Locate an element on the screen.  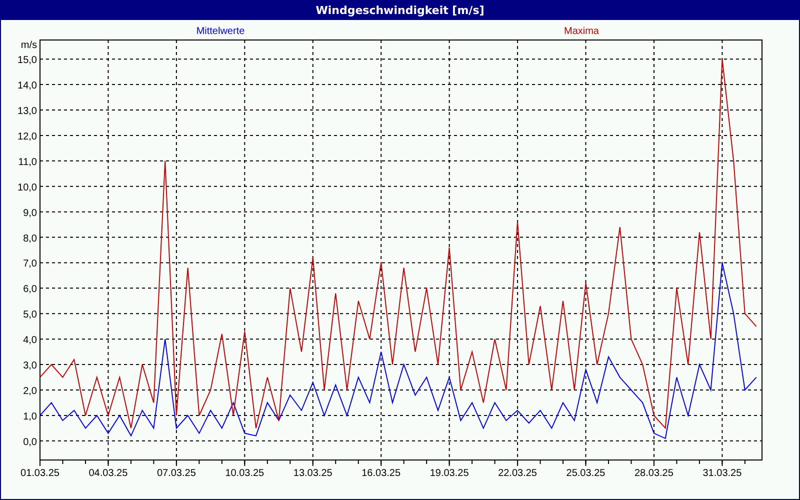
y-tick-label: 1,0 is located at coordinates (30, 416).